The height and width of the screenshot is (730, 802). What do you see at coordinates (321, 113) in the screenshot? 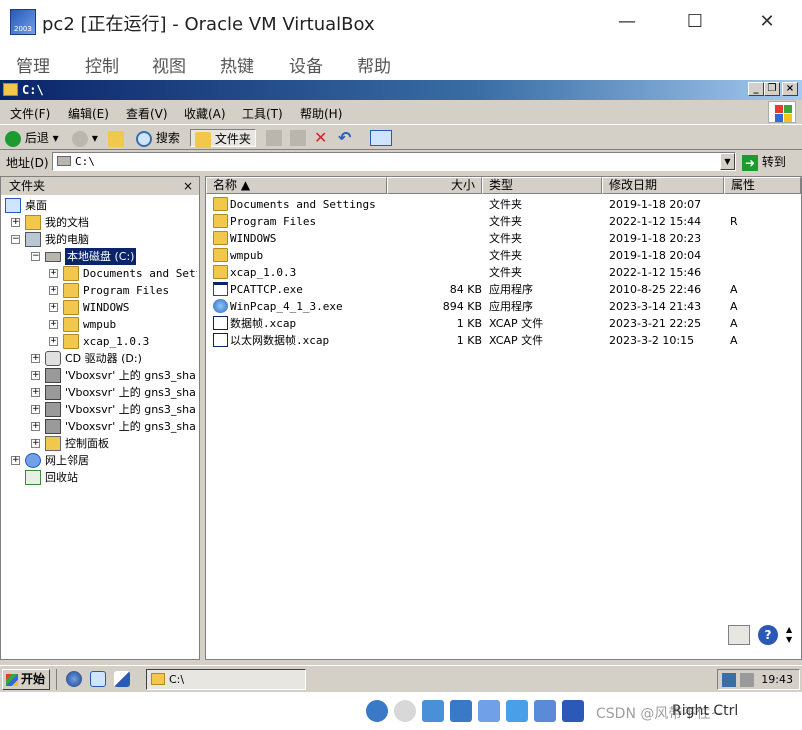
I see `menu-help: 帮助(H)` at bounding box center [321, 113].